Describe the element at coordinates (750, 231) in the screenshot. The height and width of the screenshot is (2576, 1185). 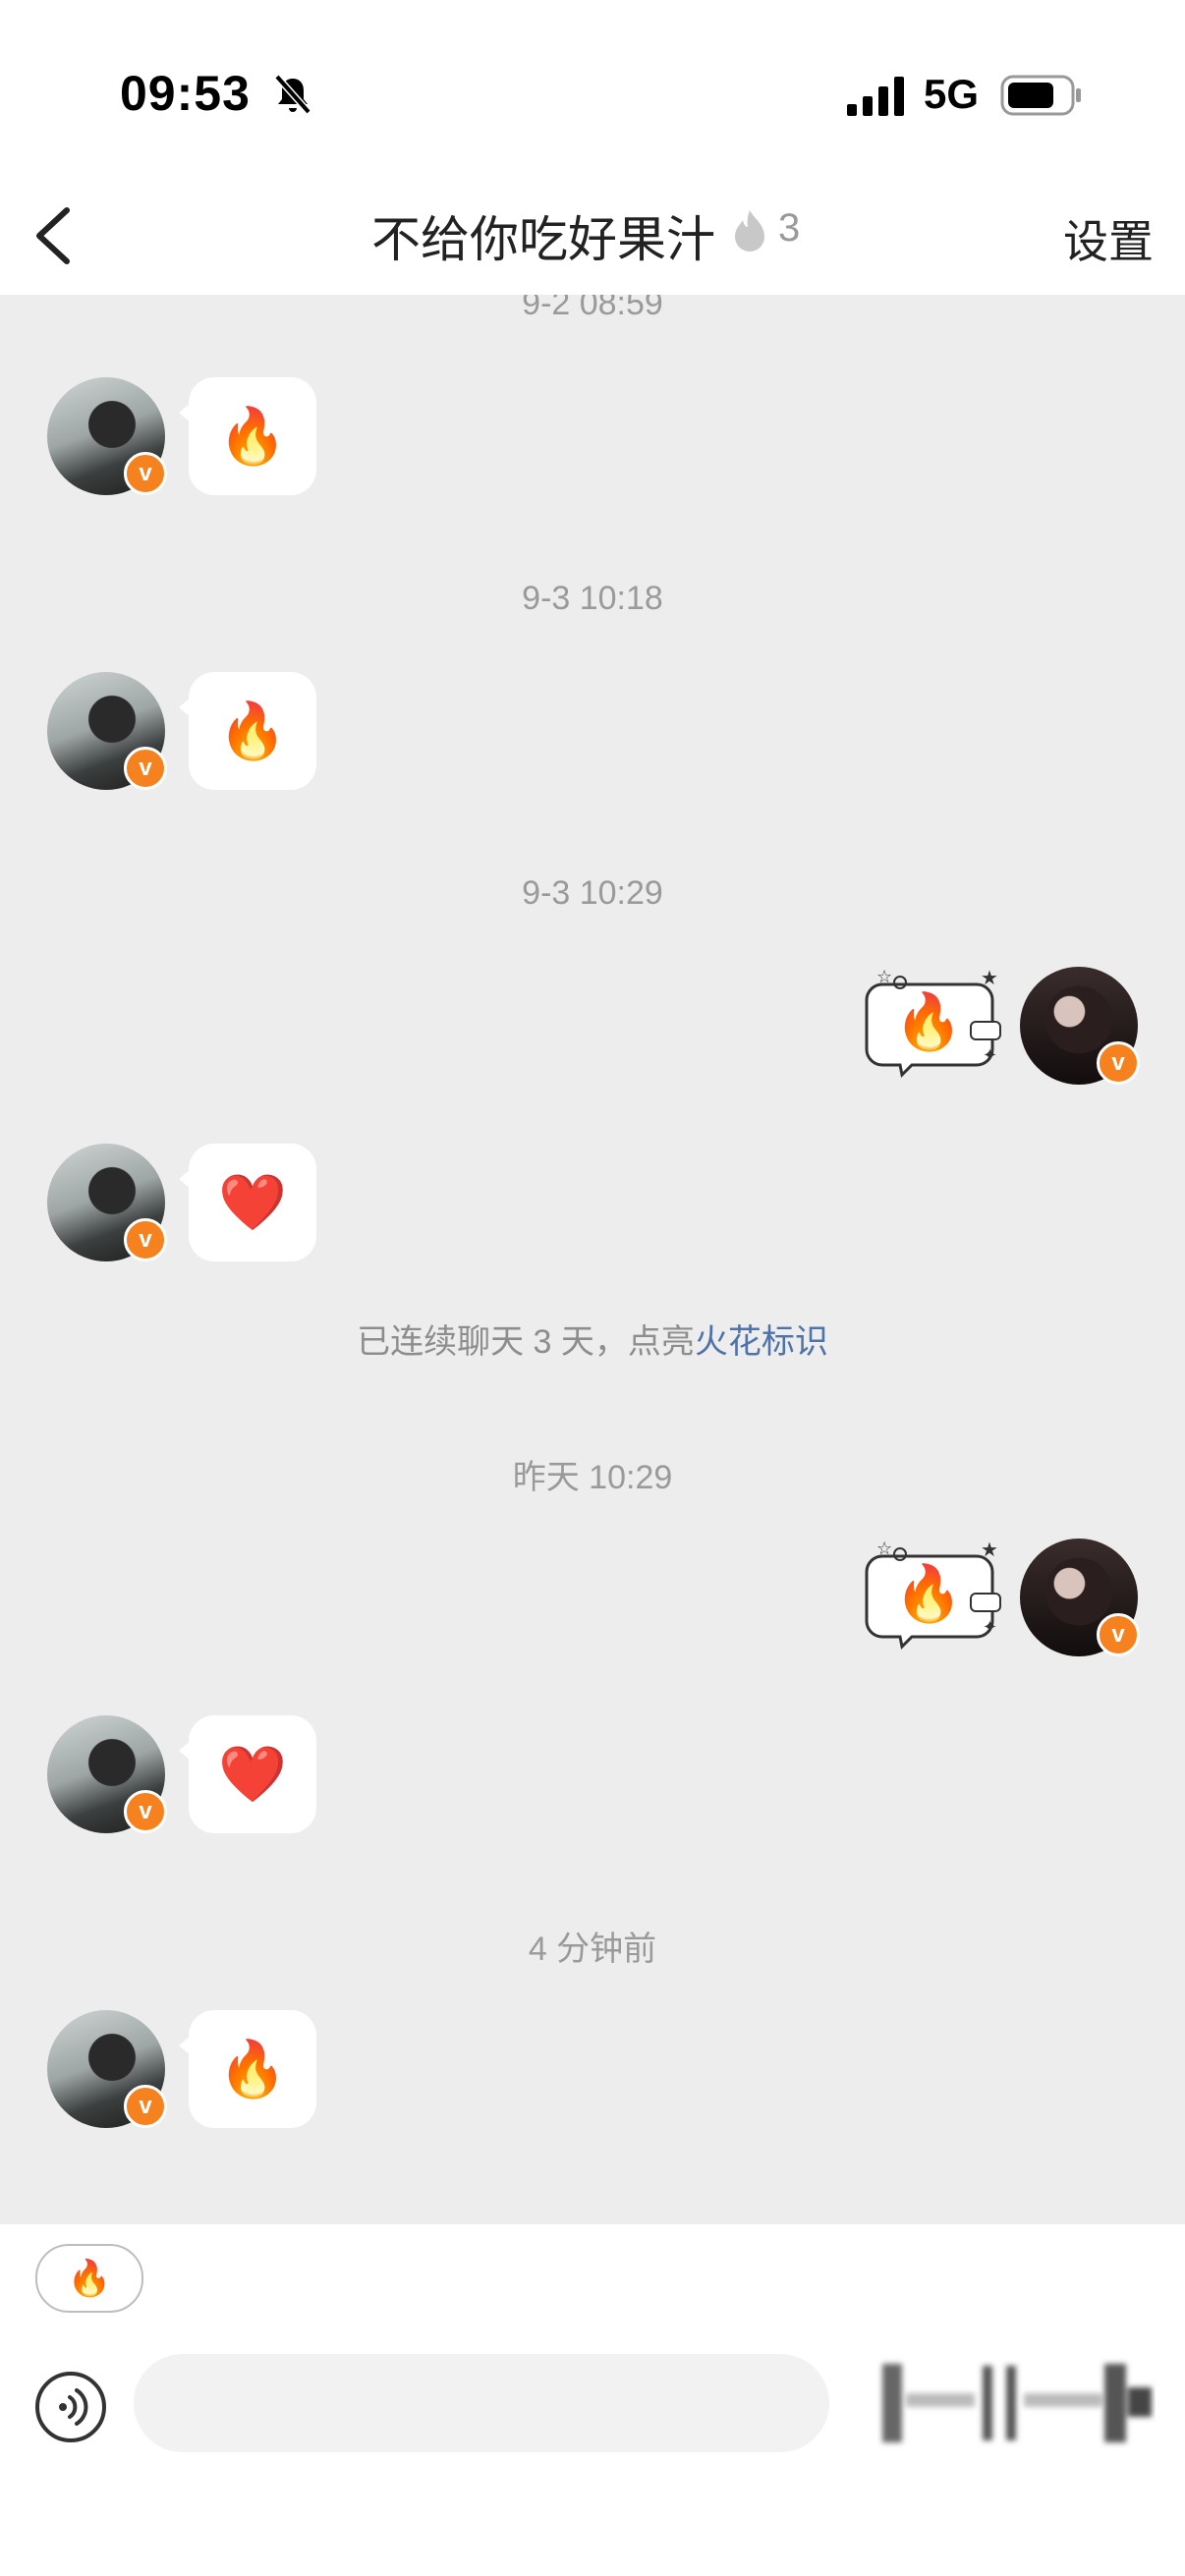
I see `gray-flame-icon` at that location.